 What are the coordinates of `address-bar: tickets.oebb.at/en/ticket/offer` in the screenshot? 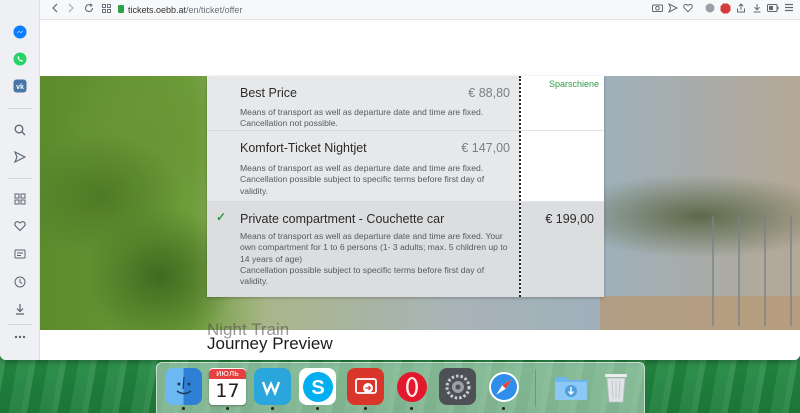 It's located at (185, 10).